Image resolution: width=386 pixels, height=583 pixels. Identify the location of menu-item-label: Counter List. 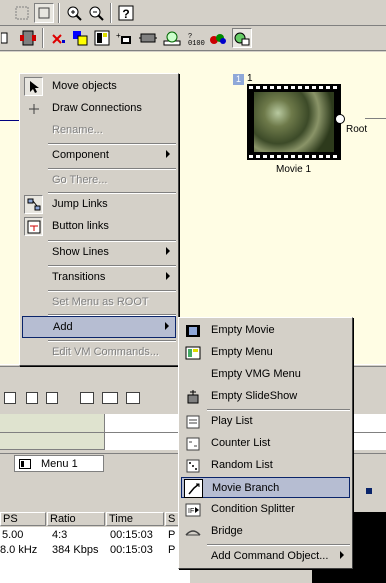
(241, 443).